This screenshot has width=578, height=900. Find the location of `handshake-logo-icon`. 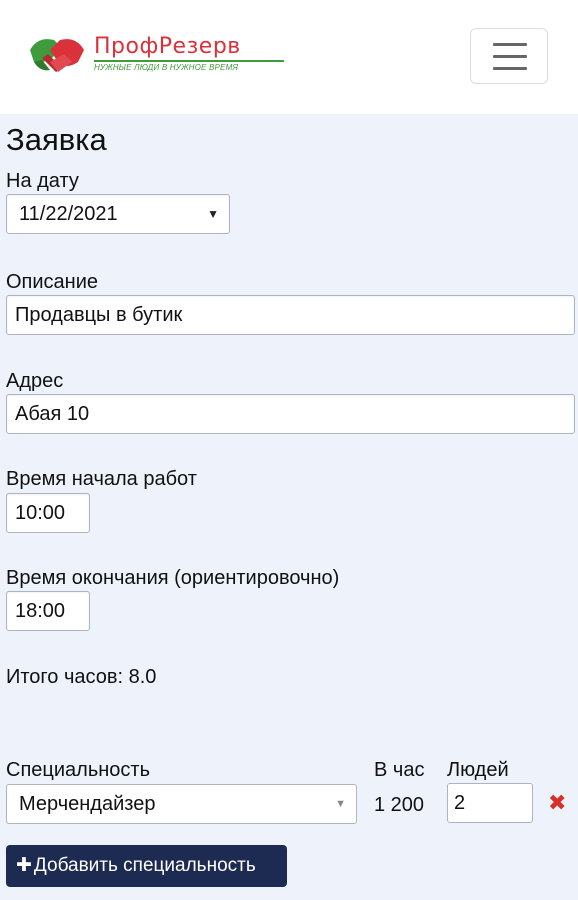

handshake-logo-icon is located at coordinates (57, 55).